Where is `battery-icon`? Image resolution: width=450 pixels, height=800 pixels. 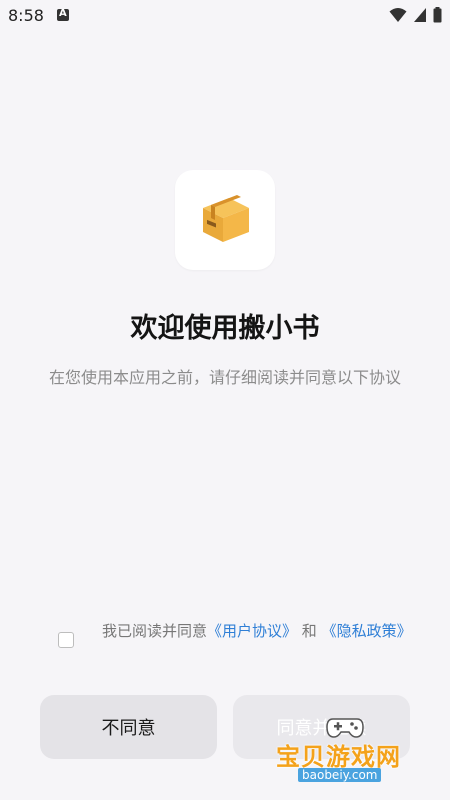
battery-icon is located at coordinates (437, 15).